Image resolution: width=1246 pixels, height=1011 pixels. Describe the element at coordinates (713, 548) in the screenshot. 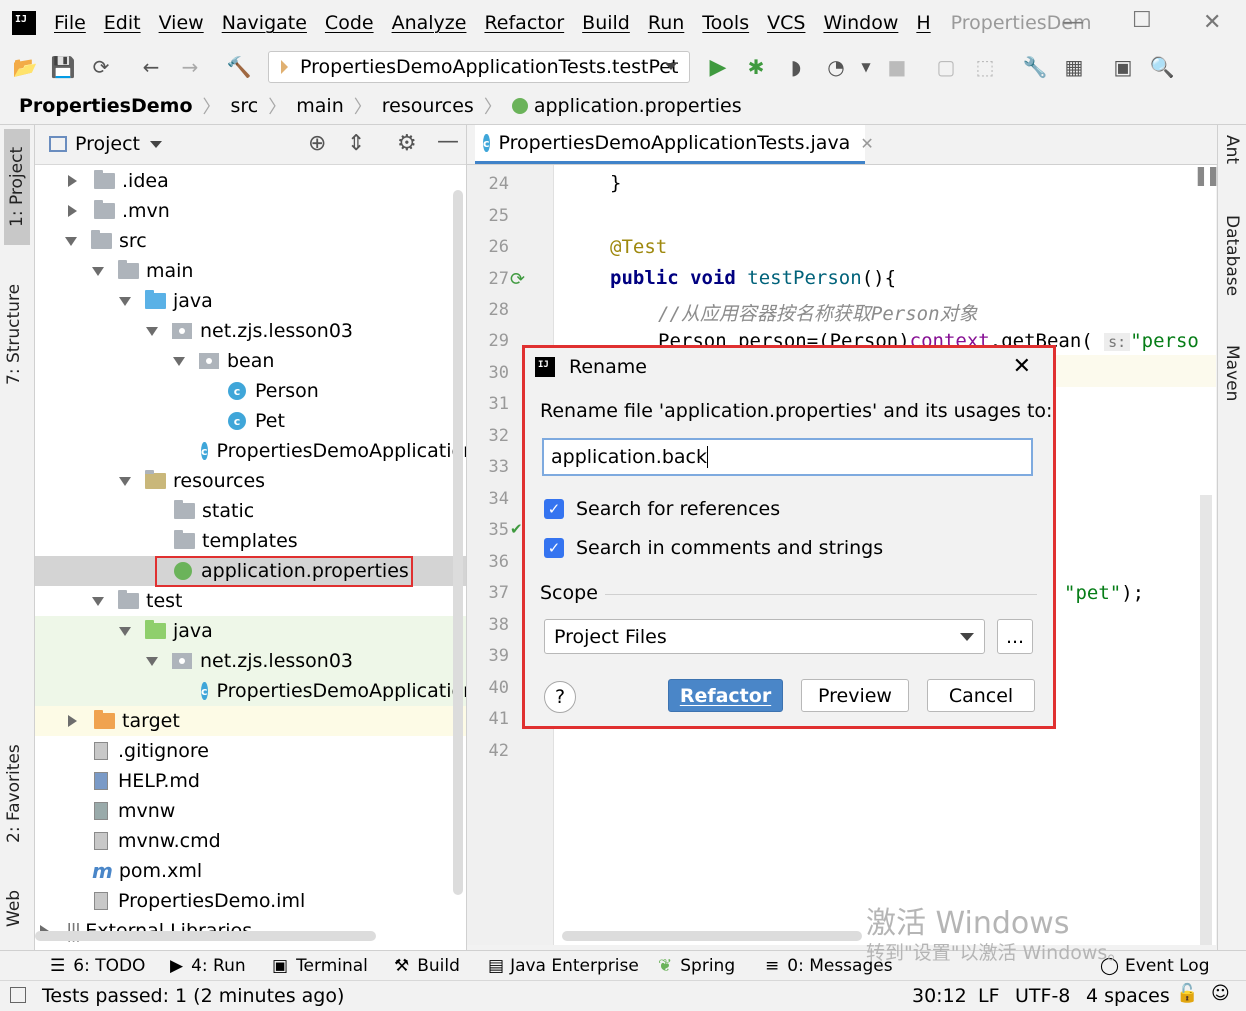

I see `search-comments-checkbox: ✓ Search in comments and strings` at that location.